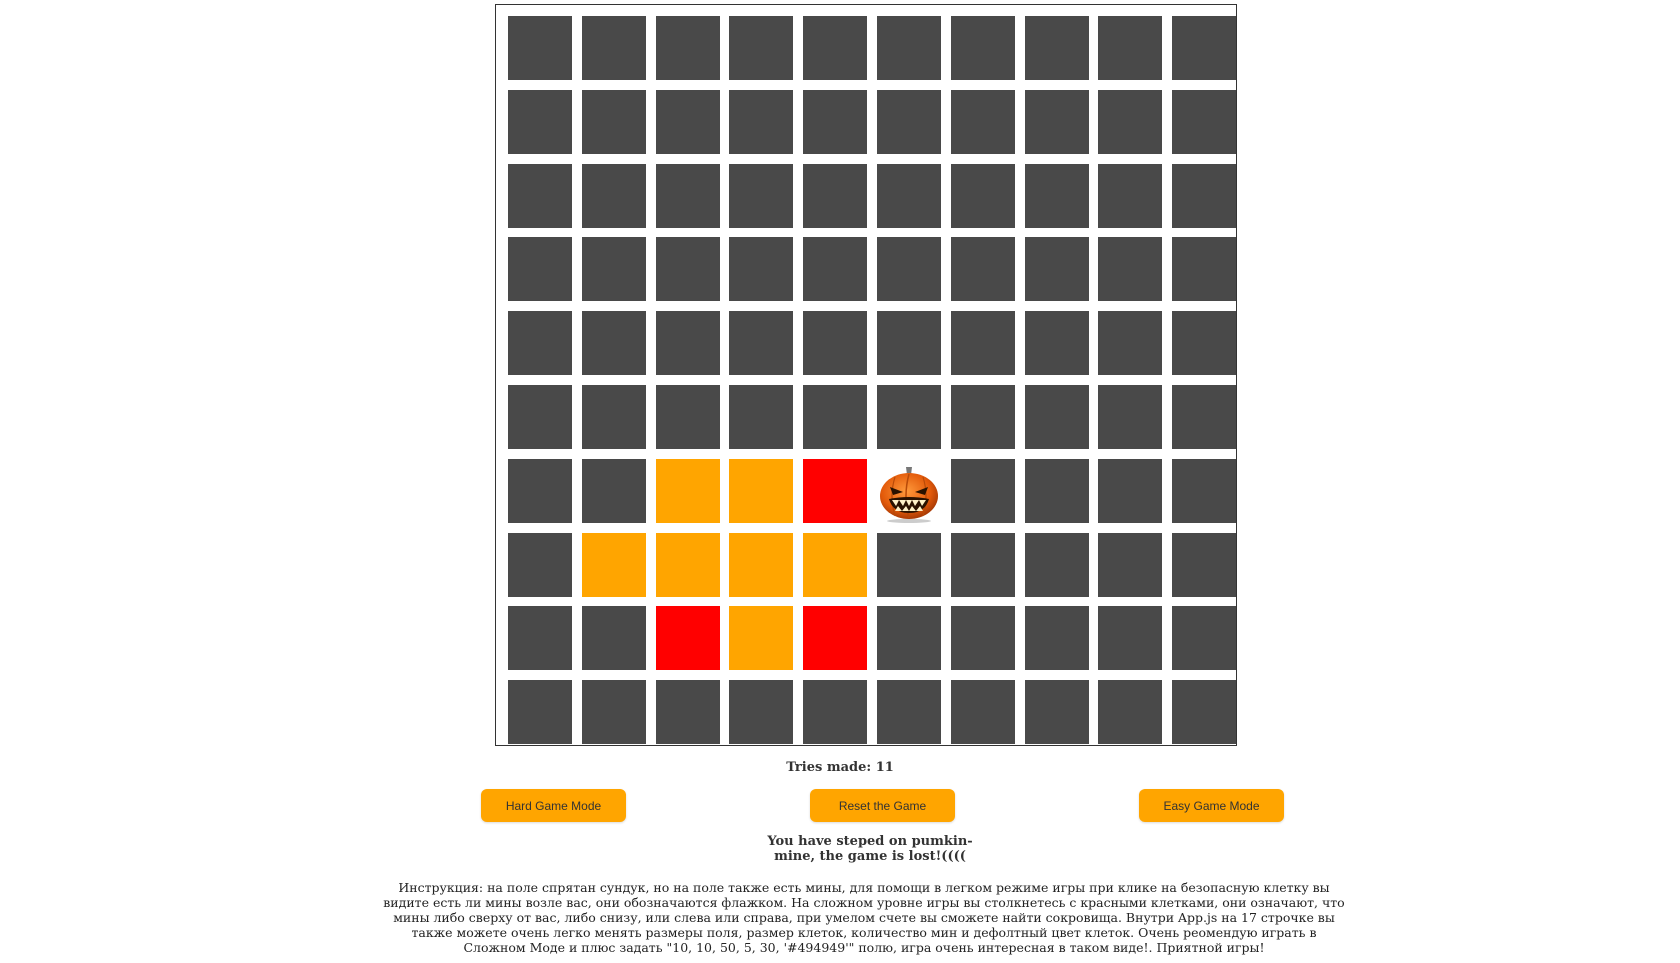 This screenshot has height=963, width=1680. What do you see at coordinates (1211, 805) in the screenshot?
I see `easy-mode-button: Easy Game Mode` at bounding box center [1211, 805].